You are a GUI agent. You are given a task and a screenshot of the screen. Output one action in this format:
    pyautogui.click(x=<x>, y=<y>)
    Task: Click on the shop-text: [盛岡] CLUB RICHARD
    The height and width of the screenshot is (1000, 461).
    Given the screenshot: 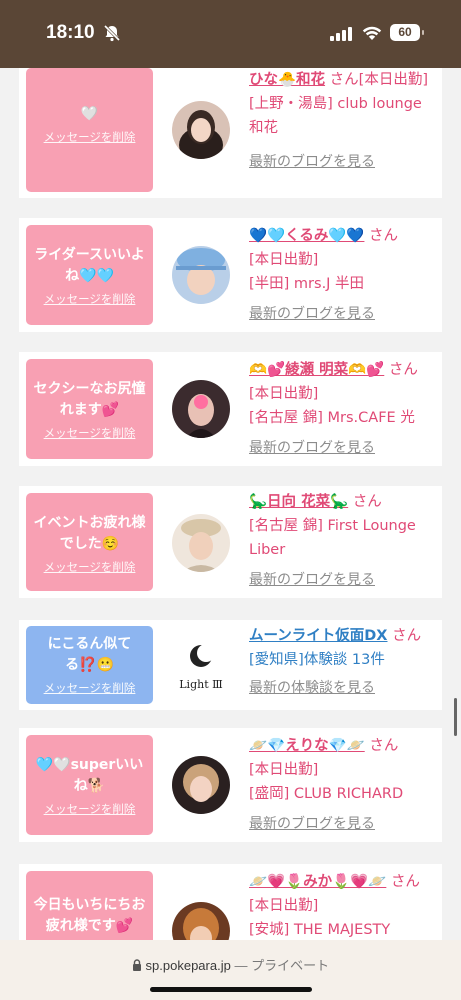 What is the action you would take?
    pyautogui.click(x=326, y=794)
    